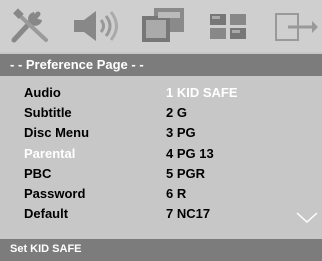  I want to click on video-setup-icon, so click(163, 26).